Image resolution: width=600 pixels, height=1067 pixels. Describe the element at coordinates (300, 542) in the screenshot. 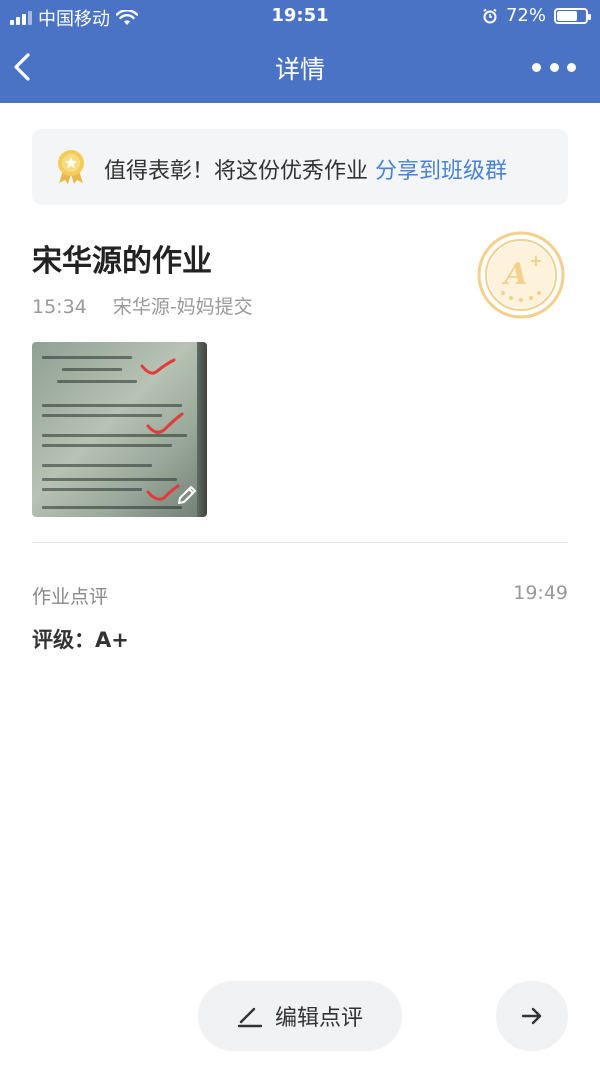

I see `divider` at that location.